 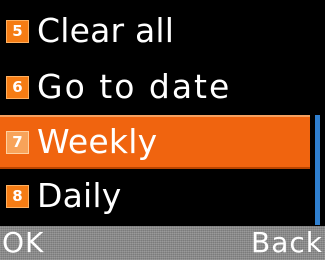 I want to click on number-badge: 8, so click(x=17, y=196).